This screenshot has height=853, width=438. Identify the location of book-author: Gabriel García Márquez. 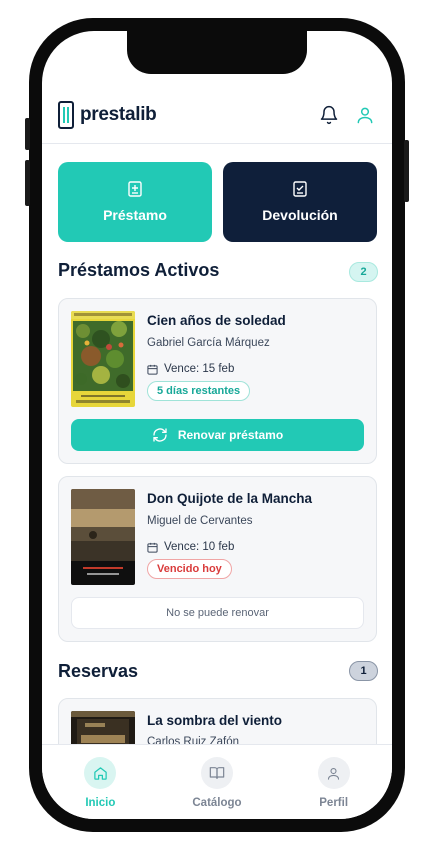
(208, 343).